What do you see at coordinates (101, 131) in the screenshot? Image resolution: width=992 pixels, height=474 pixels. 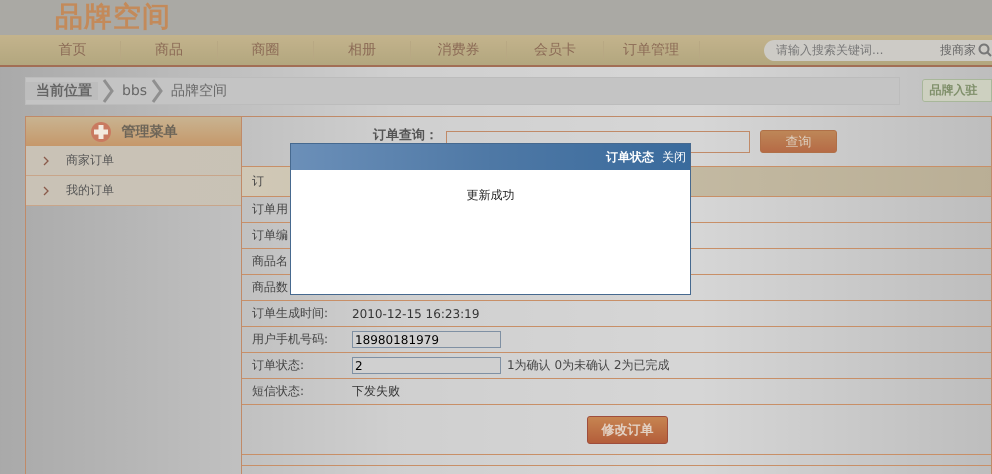 I see `plus-icon` at bounding box center [101, 131].